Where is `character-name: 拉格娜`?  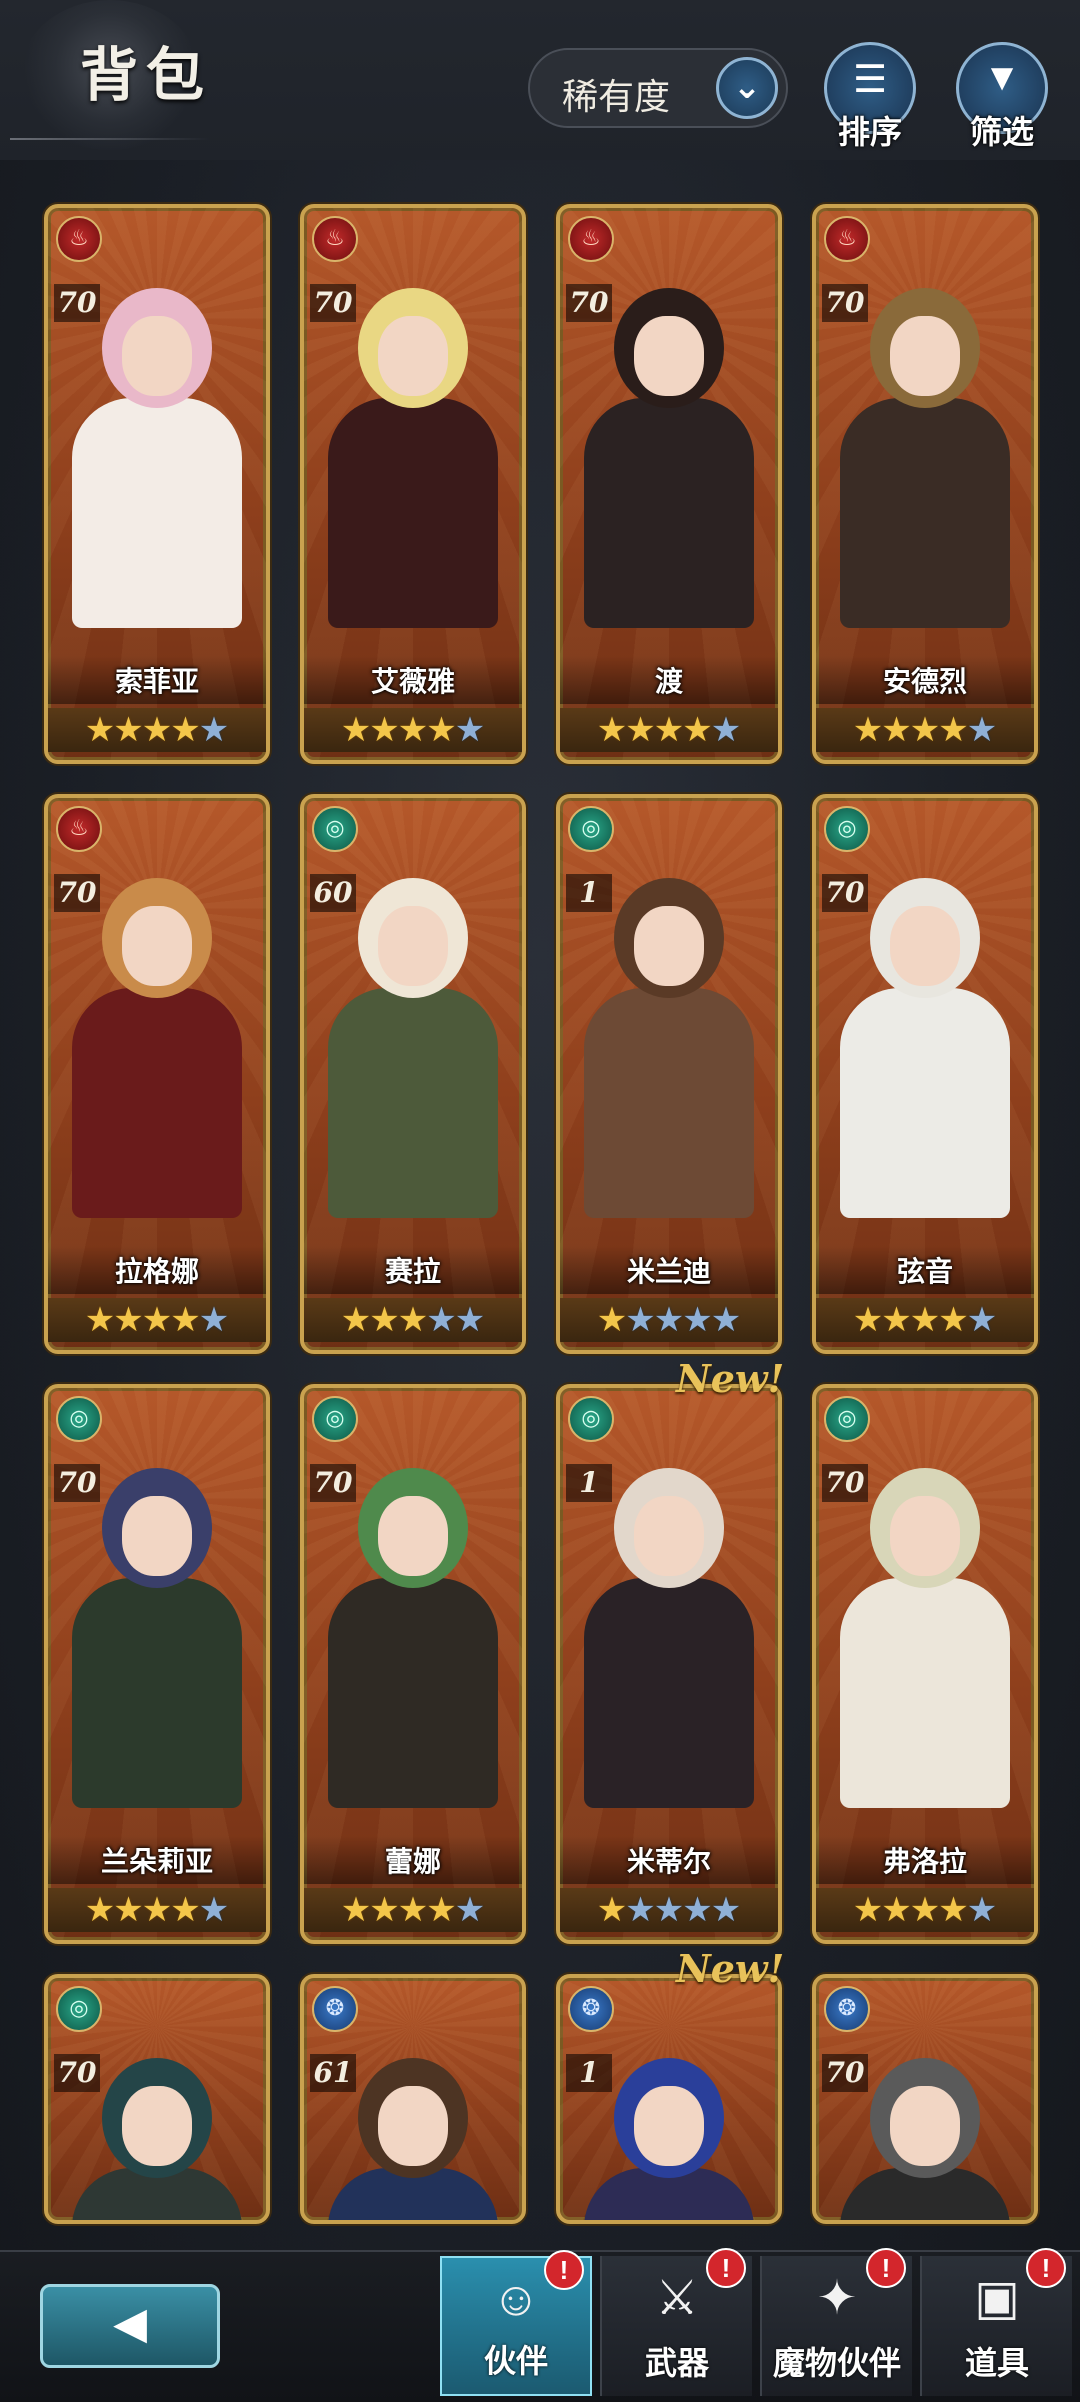 character-name: 拉格娜 is located at coordinates (157, 1270).